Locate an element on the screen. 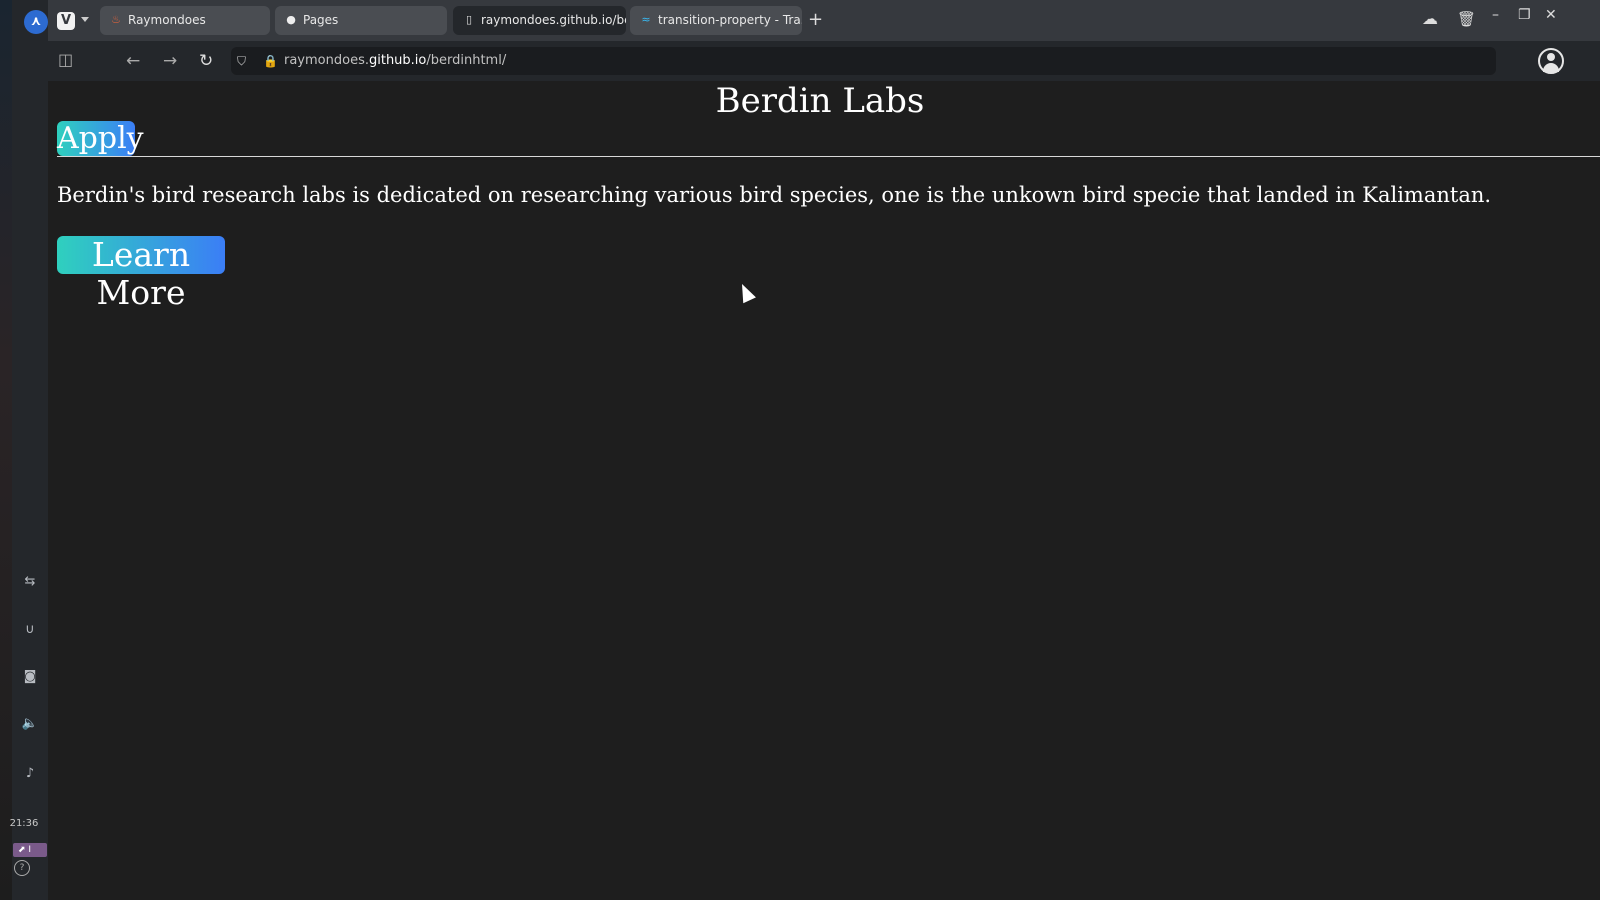 The width and height of the screenshot is (1600, 900). magnet-icon: ∪ is located at coordinates (30, 630).